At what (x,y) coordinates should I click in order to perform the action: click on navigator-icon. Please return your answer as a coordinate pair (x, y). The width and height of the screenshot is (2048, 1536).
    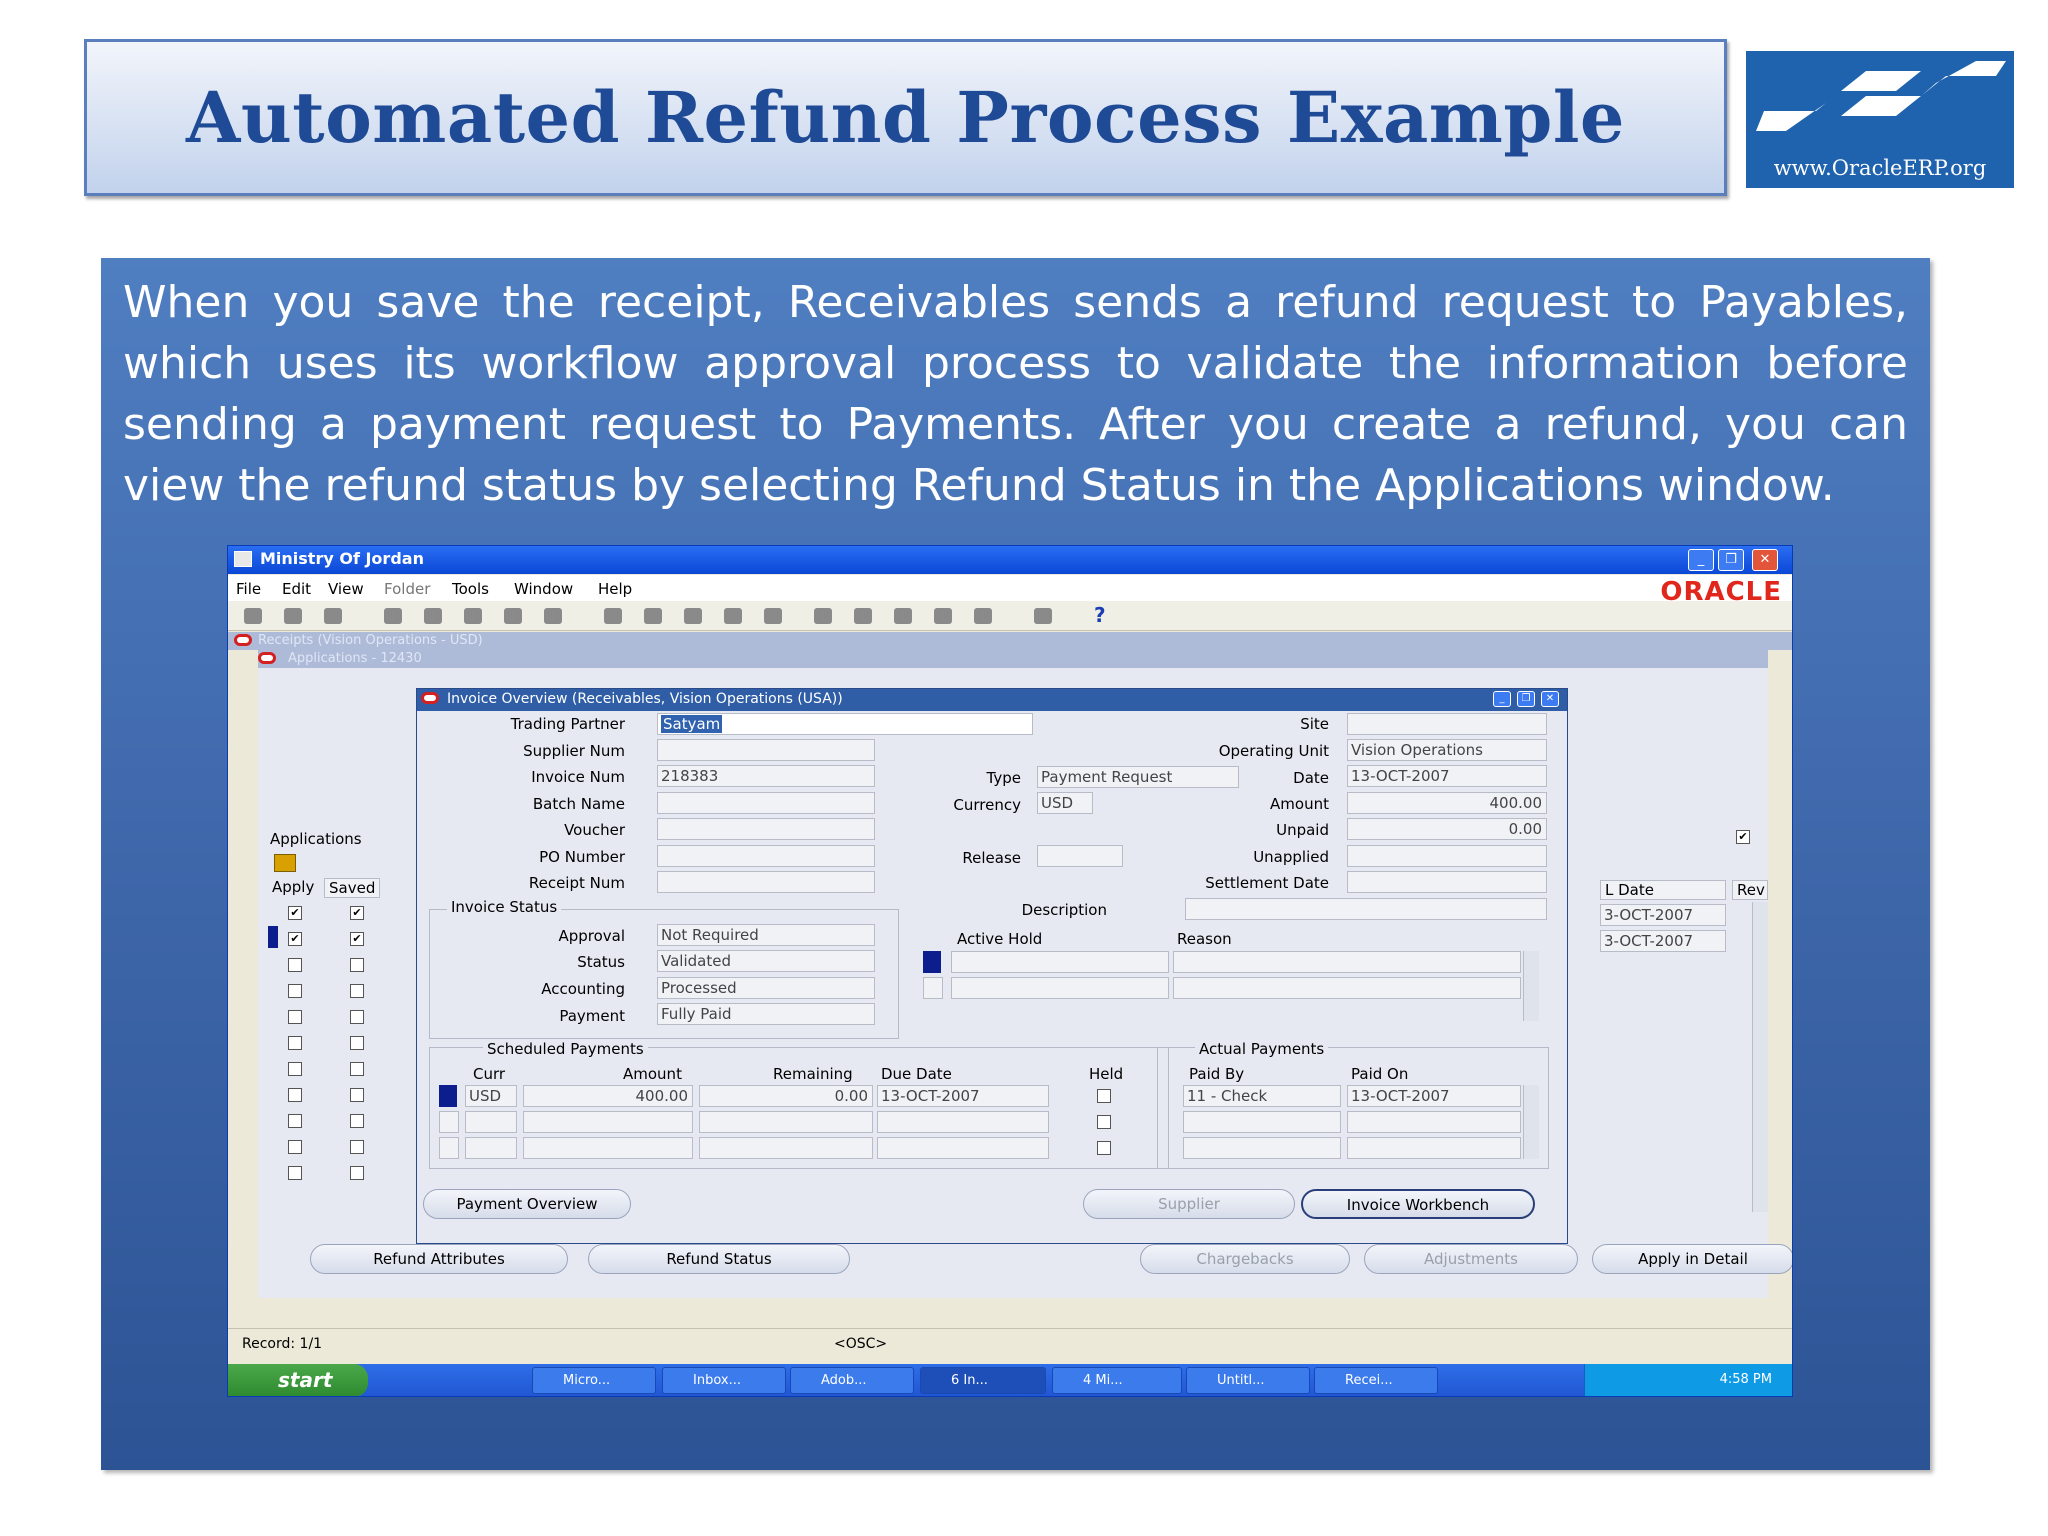
    Looking at the image, I should click on (333, 616).